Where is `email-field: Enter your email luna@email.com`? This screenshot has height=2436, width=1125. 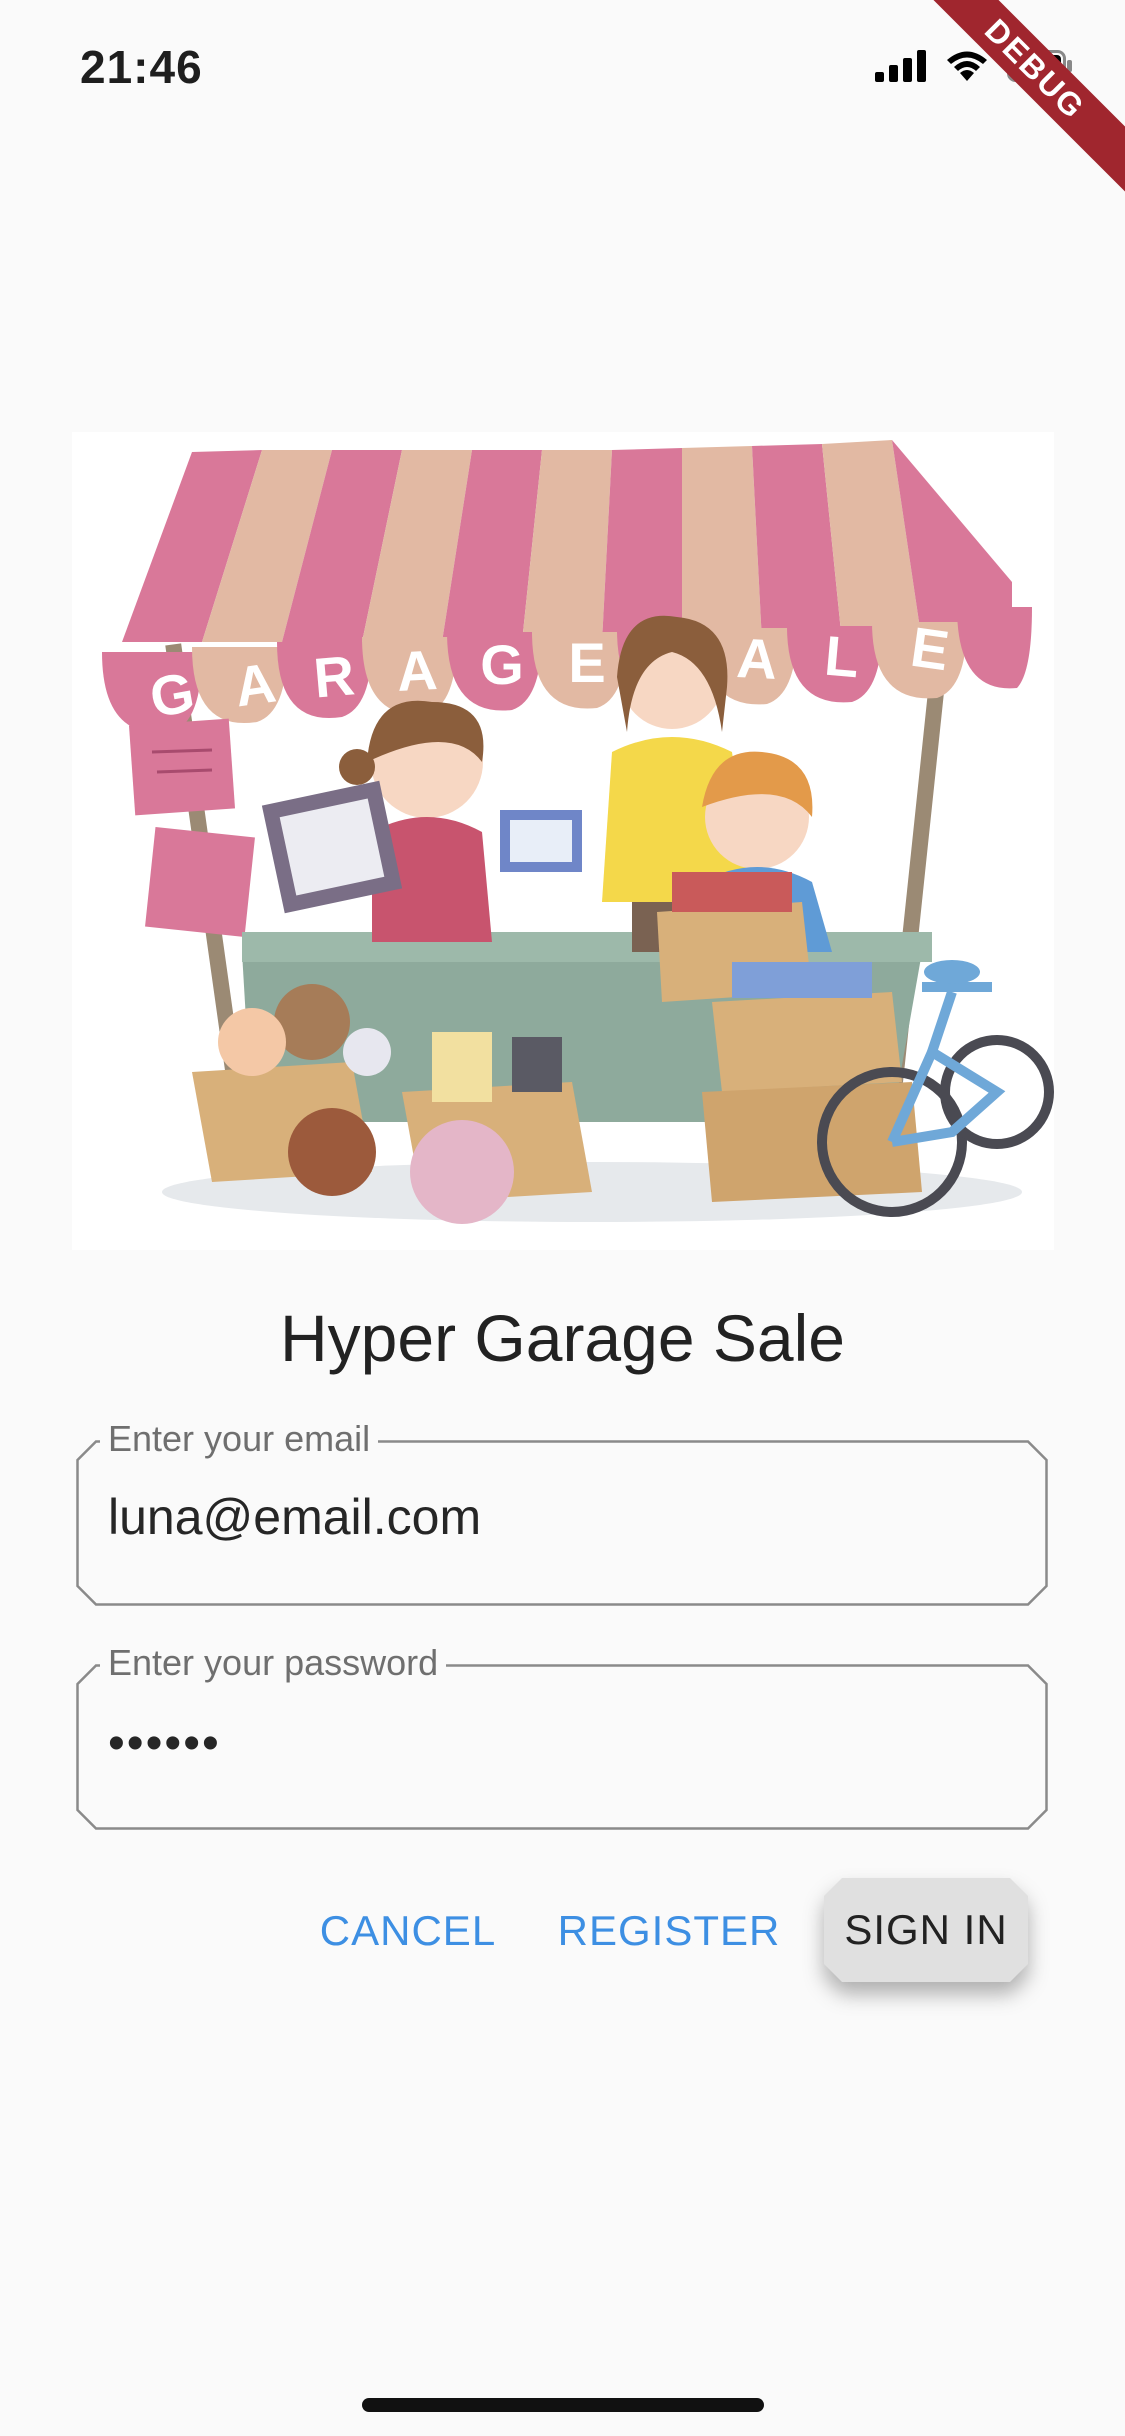
email-field: Enter your email luna@email.com is located at coordinates (562, 1512).